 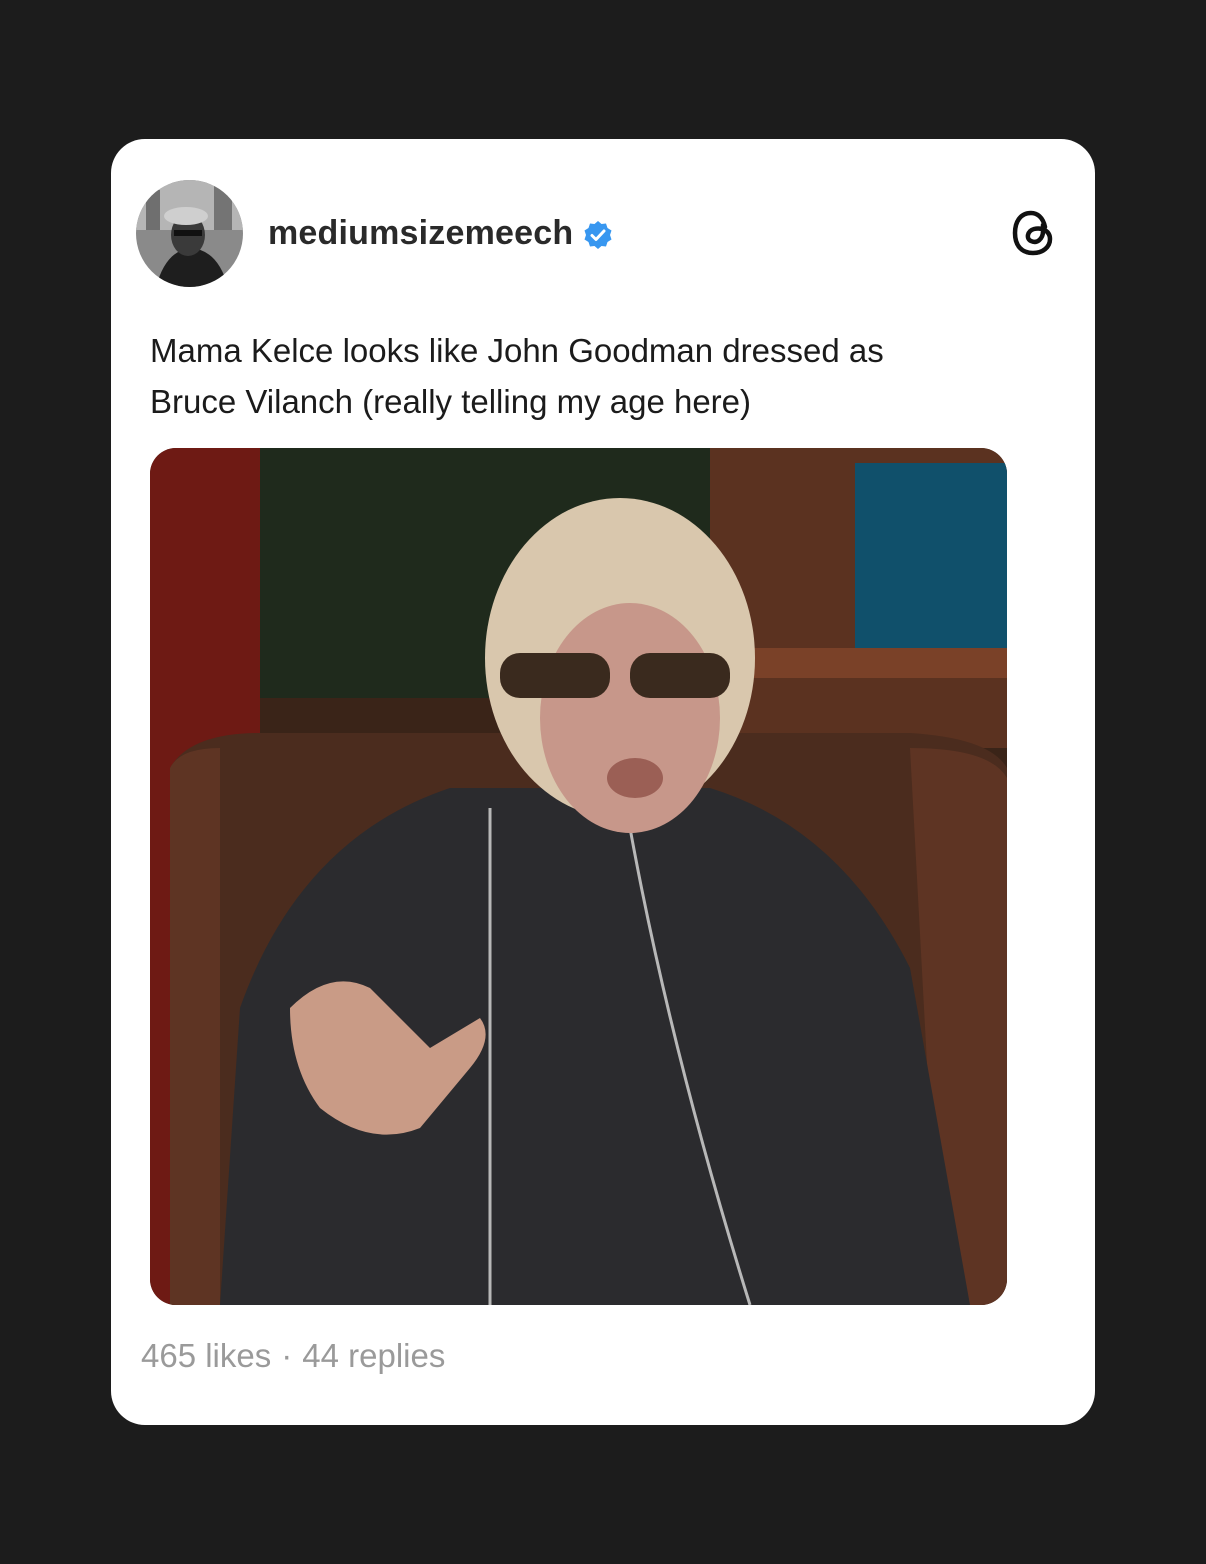 I want to click on author-username: mediumsizemeech, so click(x=420, y=233).